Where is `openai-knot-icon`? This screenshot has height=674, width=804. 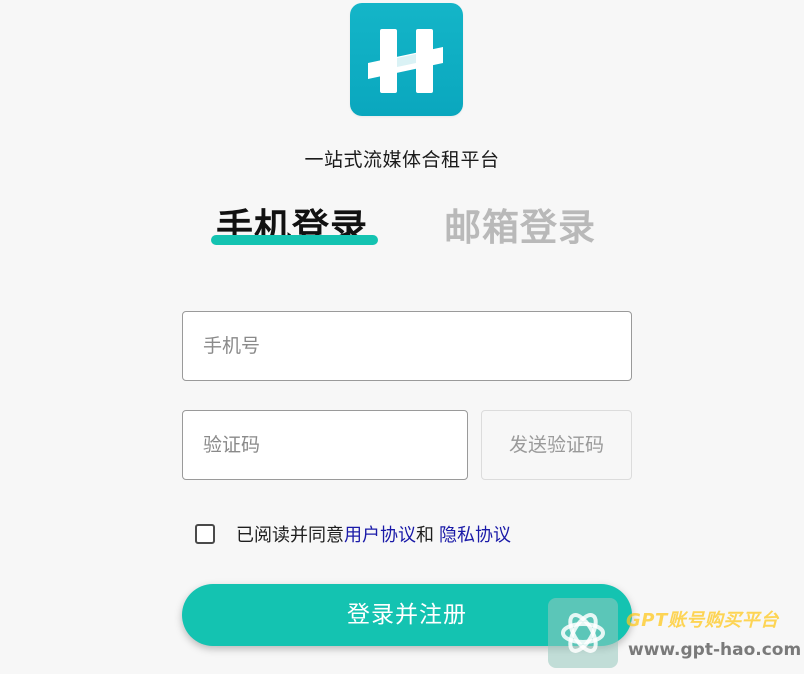 openai-knot-icon is located at coordinates (583, 633).